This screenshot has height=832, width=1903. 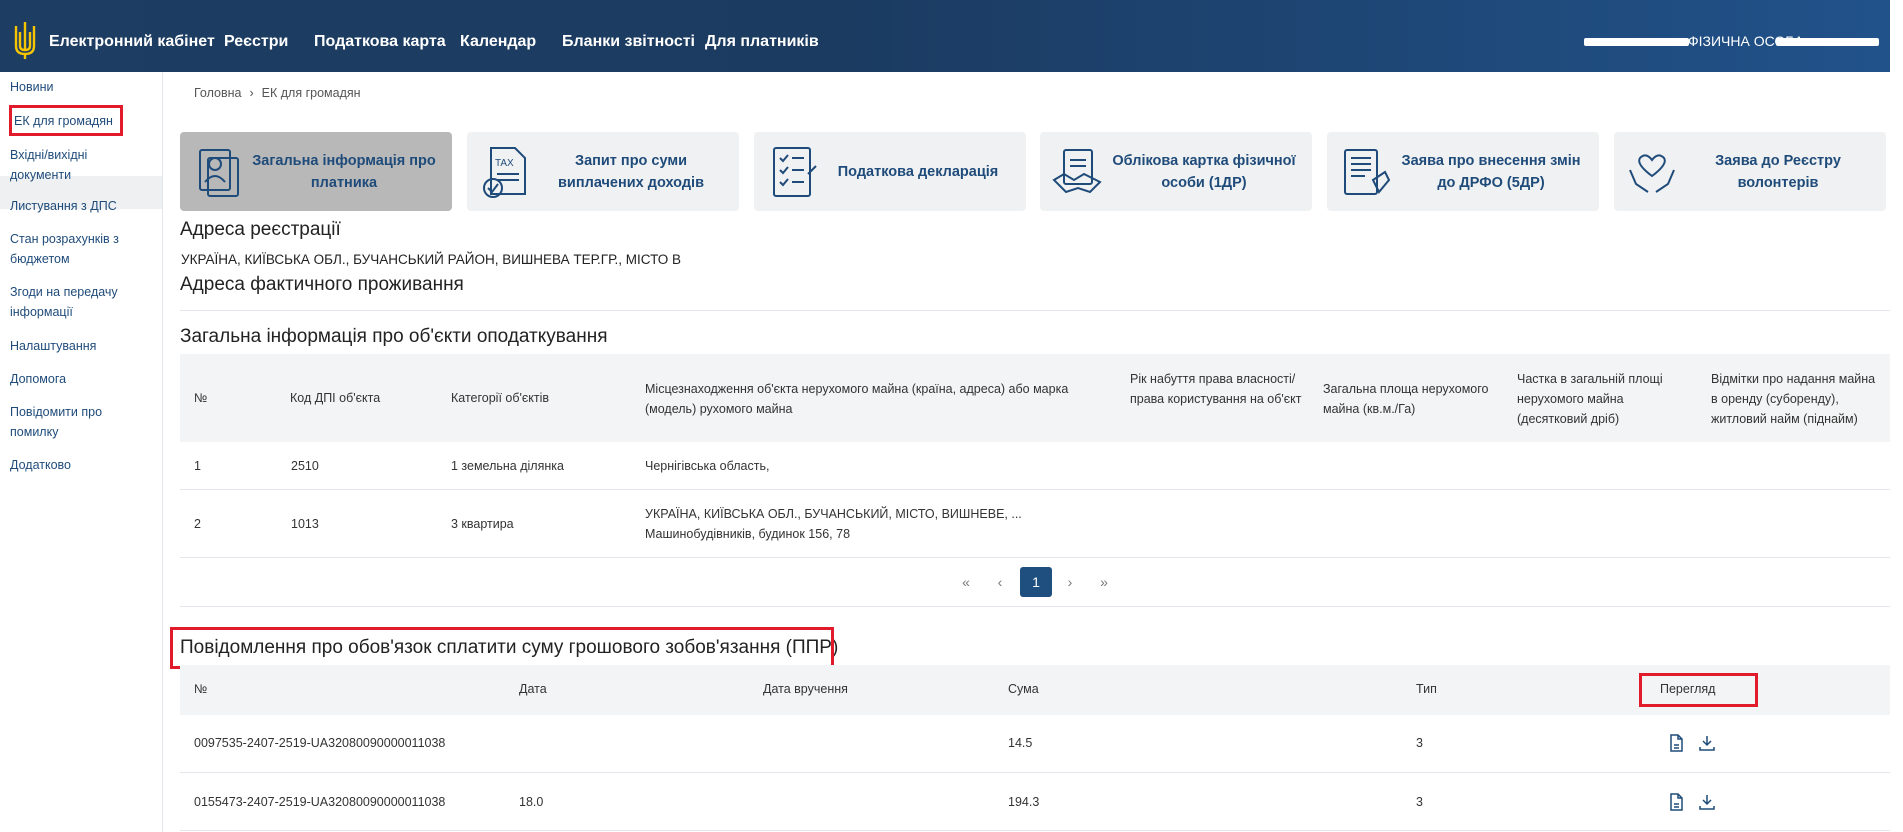 What do you see at coordinates (1023, 689) in the screenshot?
I see `col-sum: Сума` at bounding box center [1023, 689].